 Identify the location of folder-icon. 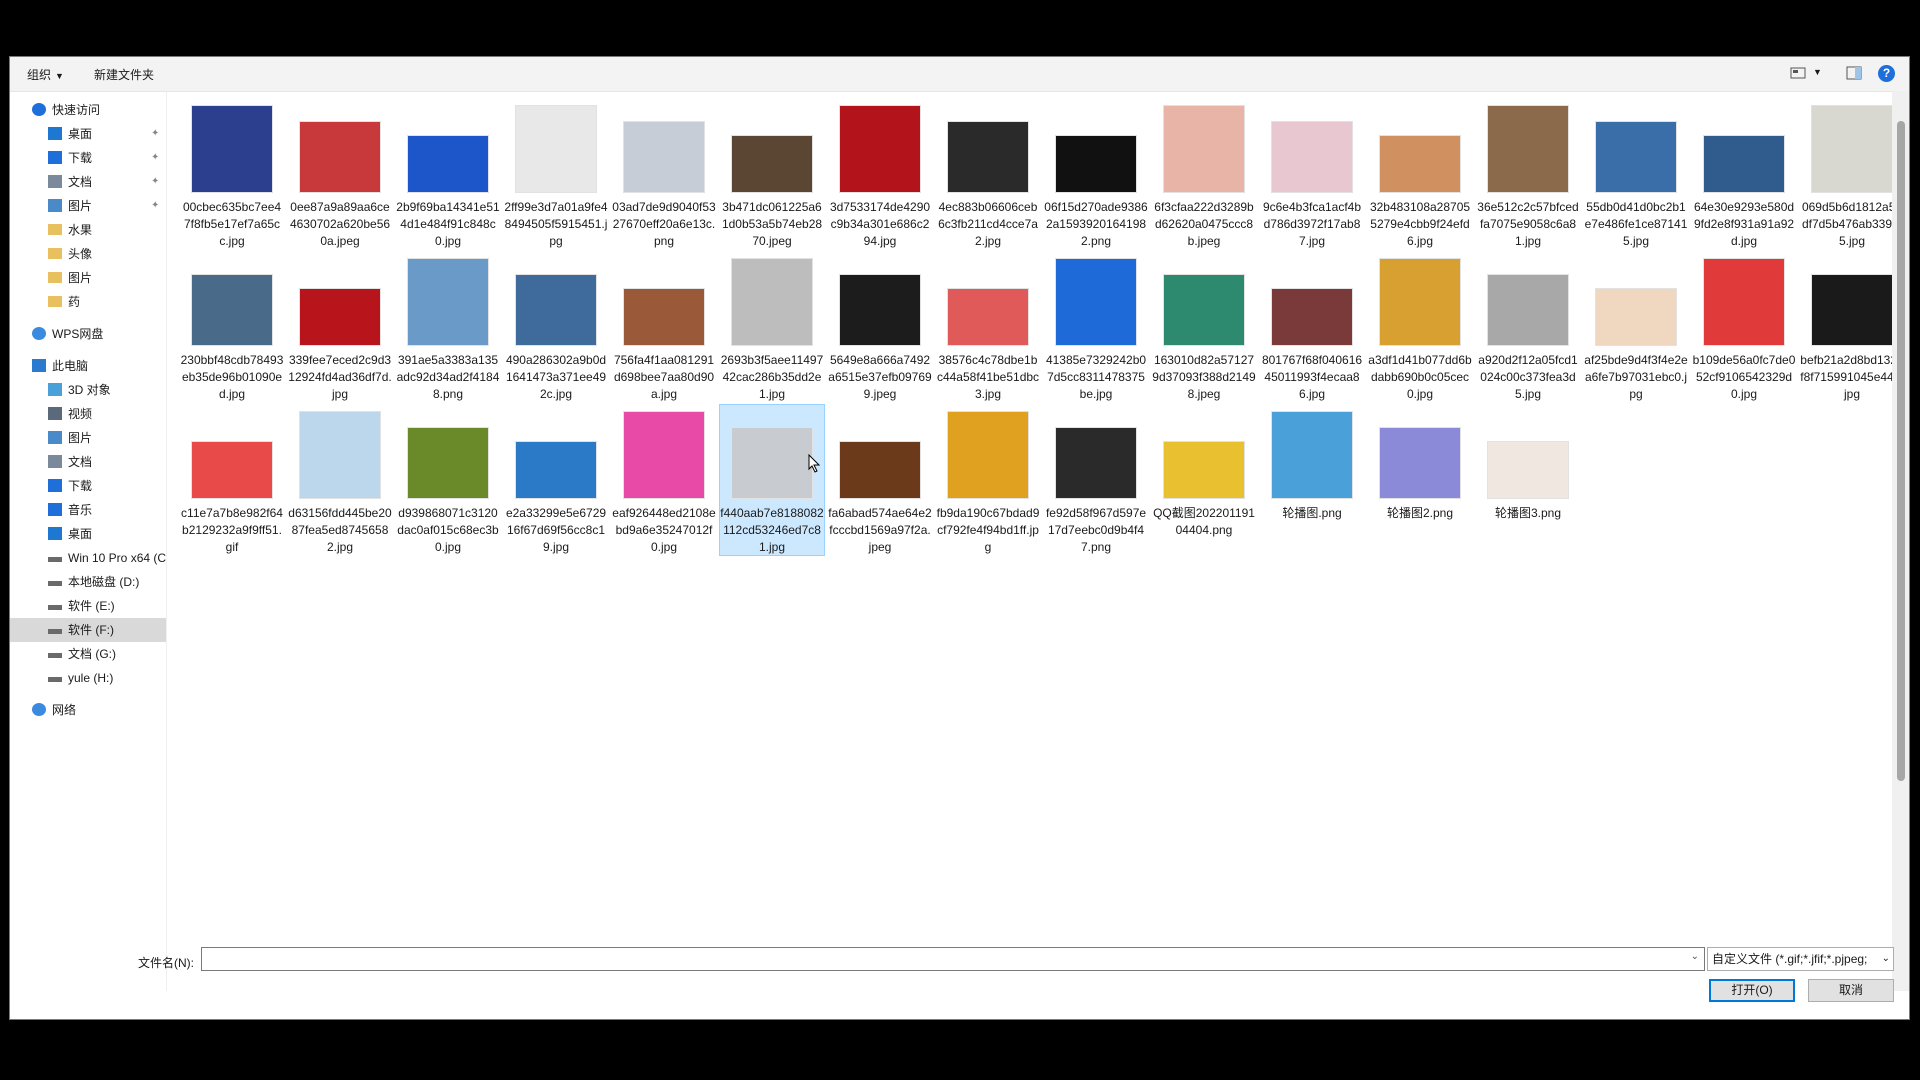
(55, 277).